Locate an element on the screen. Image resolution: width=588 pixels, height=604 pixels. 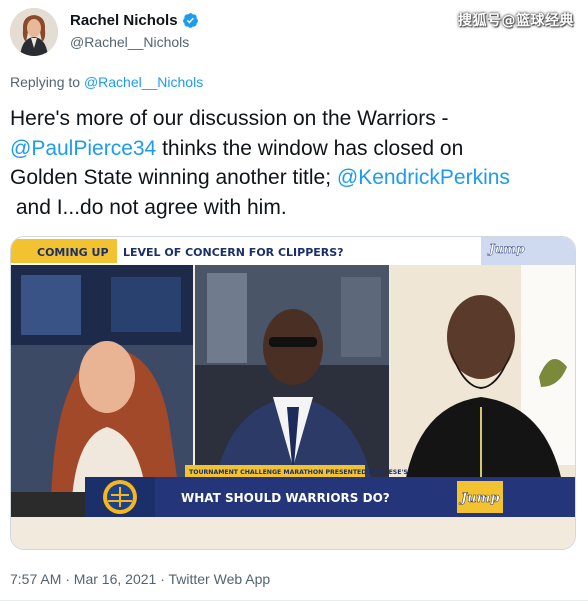
tweet-line-3-text: Golden State winning another title; is located at coordinates (173, 177).